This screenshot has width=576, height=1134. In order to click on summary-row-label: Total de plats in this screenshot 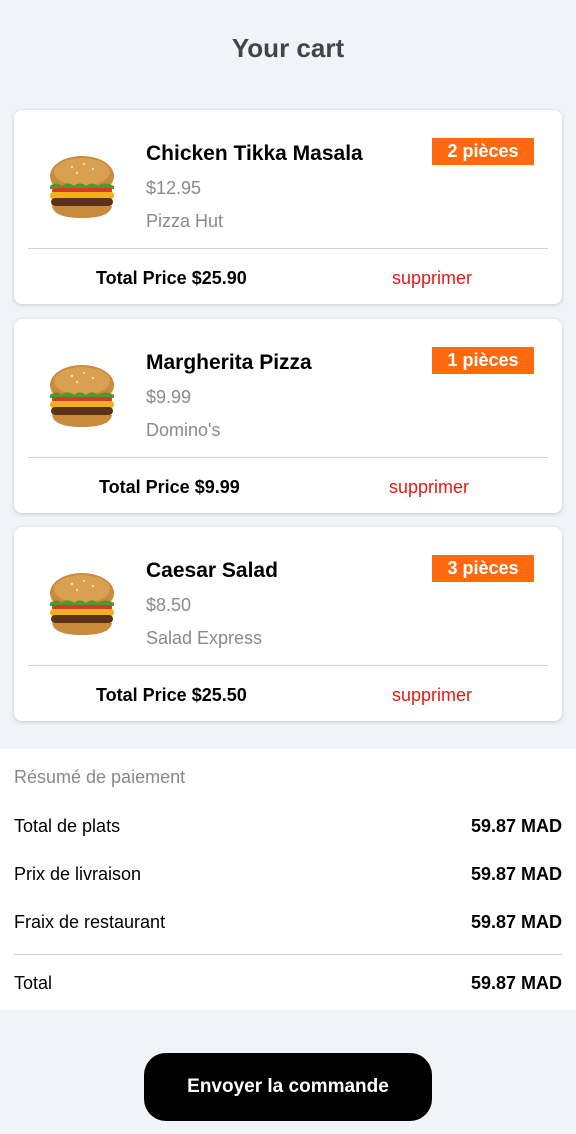, I will do `click(67, 826)`.